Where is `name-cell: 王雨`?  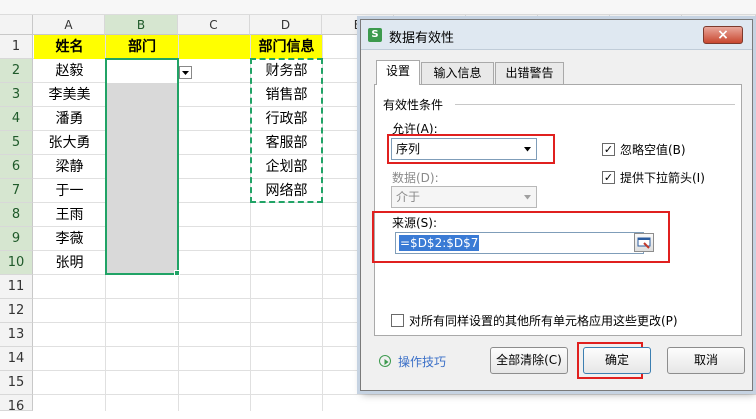 name-cell: 王雨 is located at coordinates (69, 215).